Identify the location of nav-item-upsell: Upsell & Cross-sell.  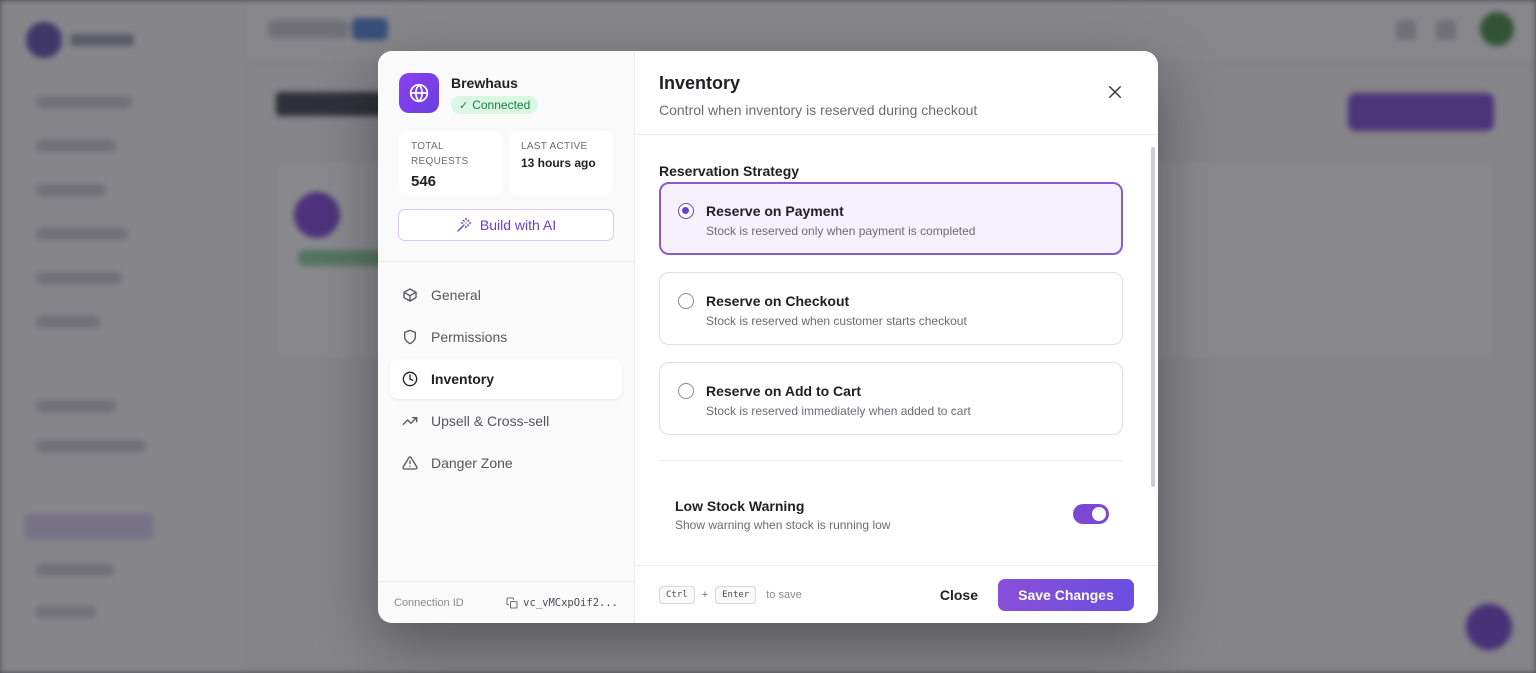
(506, 421).